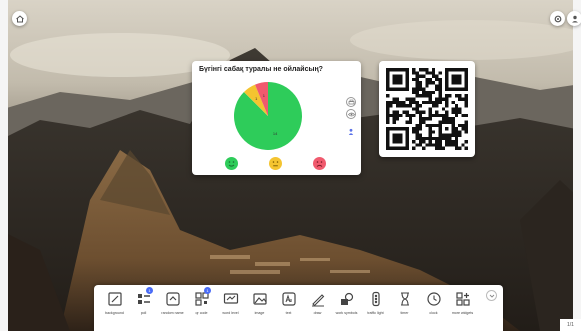 Image resolution: width=581 pixels, height=331 pixels. I want to click on toolbar-item-timer: timer, so click(404, 300).